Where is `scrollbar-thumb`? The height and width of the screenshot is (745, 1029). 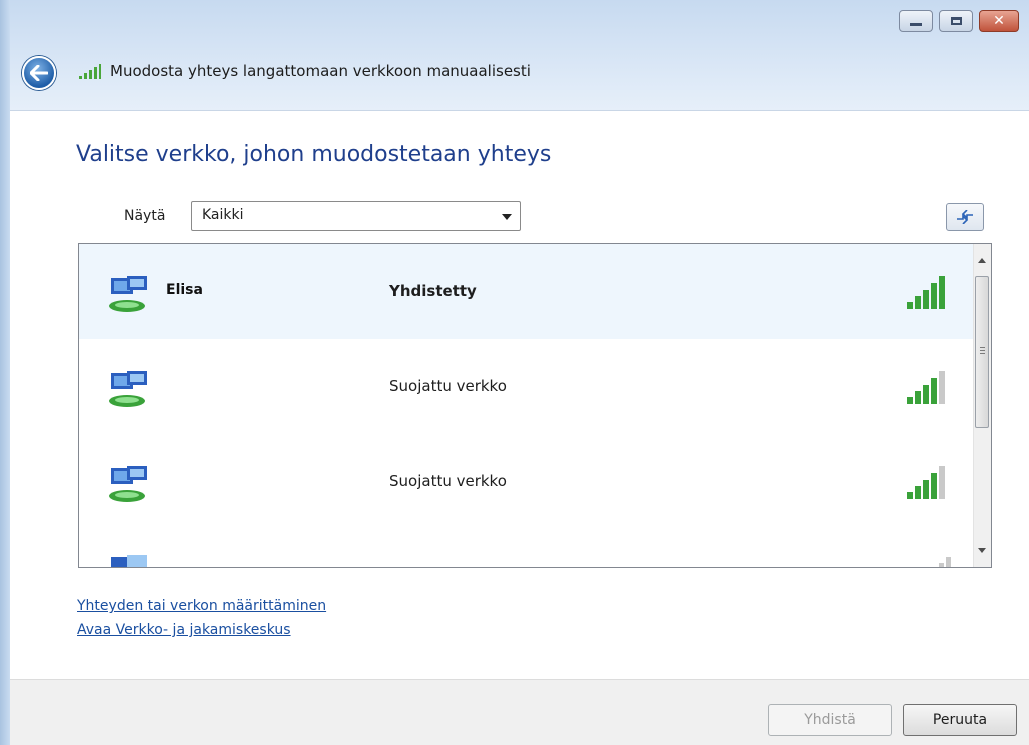
scrollbar-thumb is located at coordinates (982, 352).